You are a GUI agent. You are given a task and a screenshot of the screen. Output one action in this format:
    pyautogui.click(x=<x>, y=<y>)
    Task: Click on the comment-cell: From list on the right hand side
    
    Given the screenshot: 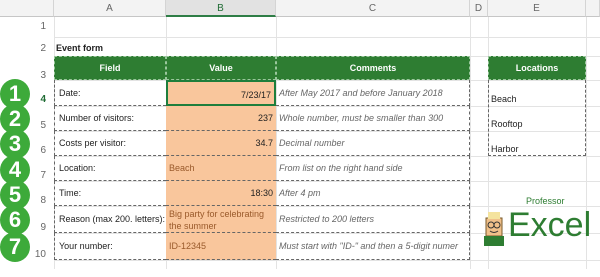 What is the action you would take?
    pyautogui.click(x=373, y=168)
    